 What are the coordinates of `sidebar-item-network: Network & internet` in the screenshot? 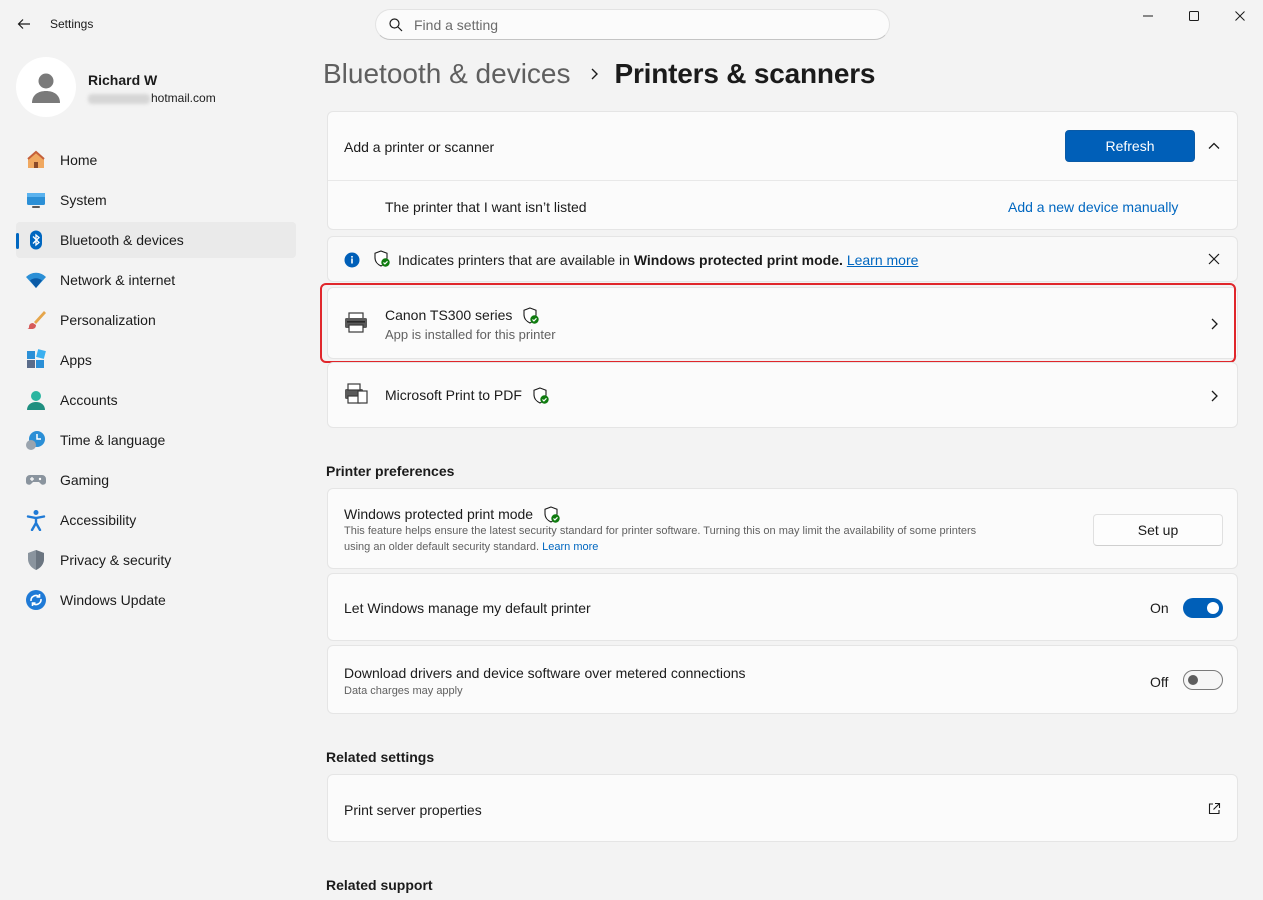 It's located at (156, 280).